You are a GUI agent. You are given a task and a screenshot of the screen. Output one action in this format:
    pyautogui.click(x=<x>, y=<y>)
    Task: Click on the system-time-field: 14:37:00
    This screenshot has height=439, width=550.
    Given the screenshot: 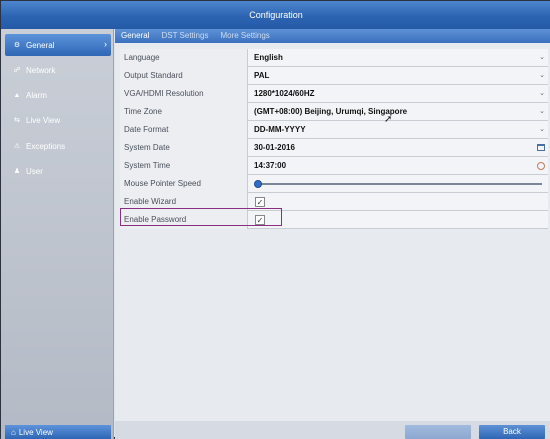 What is the action you would take?
    pyautogui.click(x=398, y=166)
    